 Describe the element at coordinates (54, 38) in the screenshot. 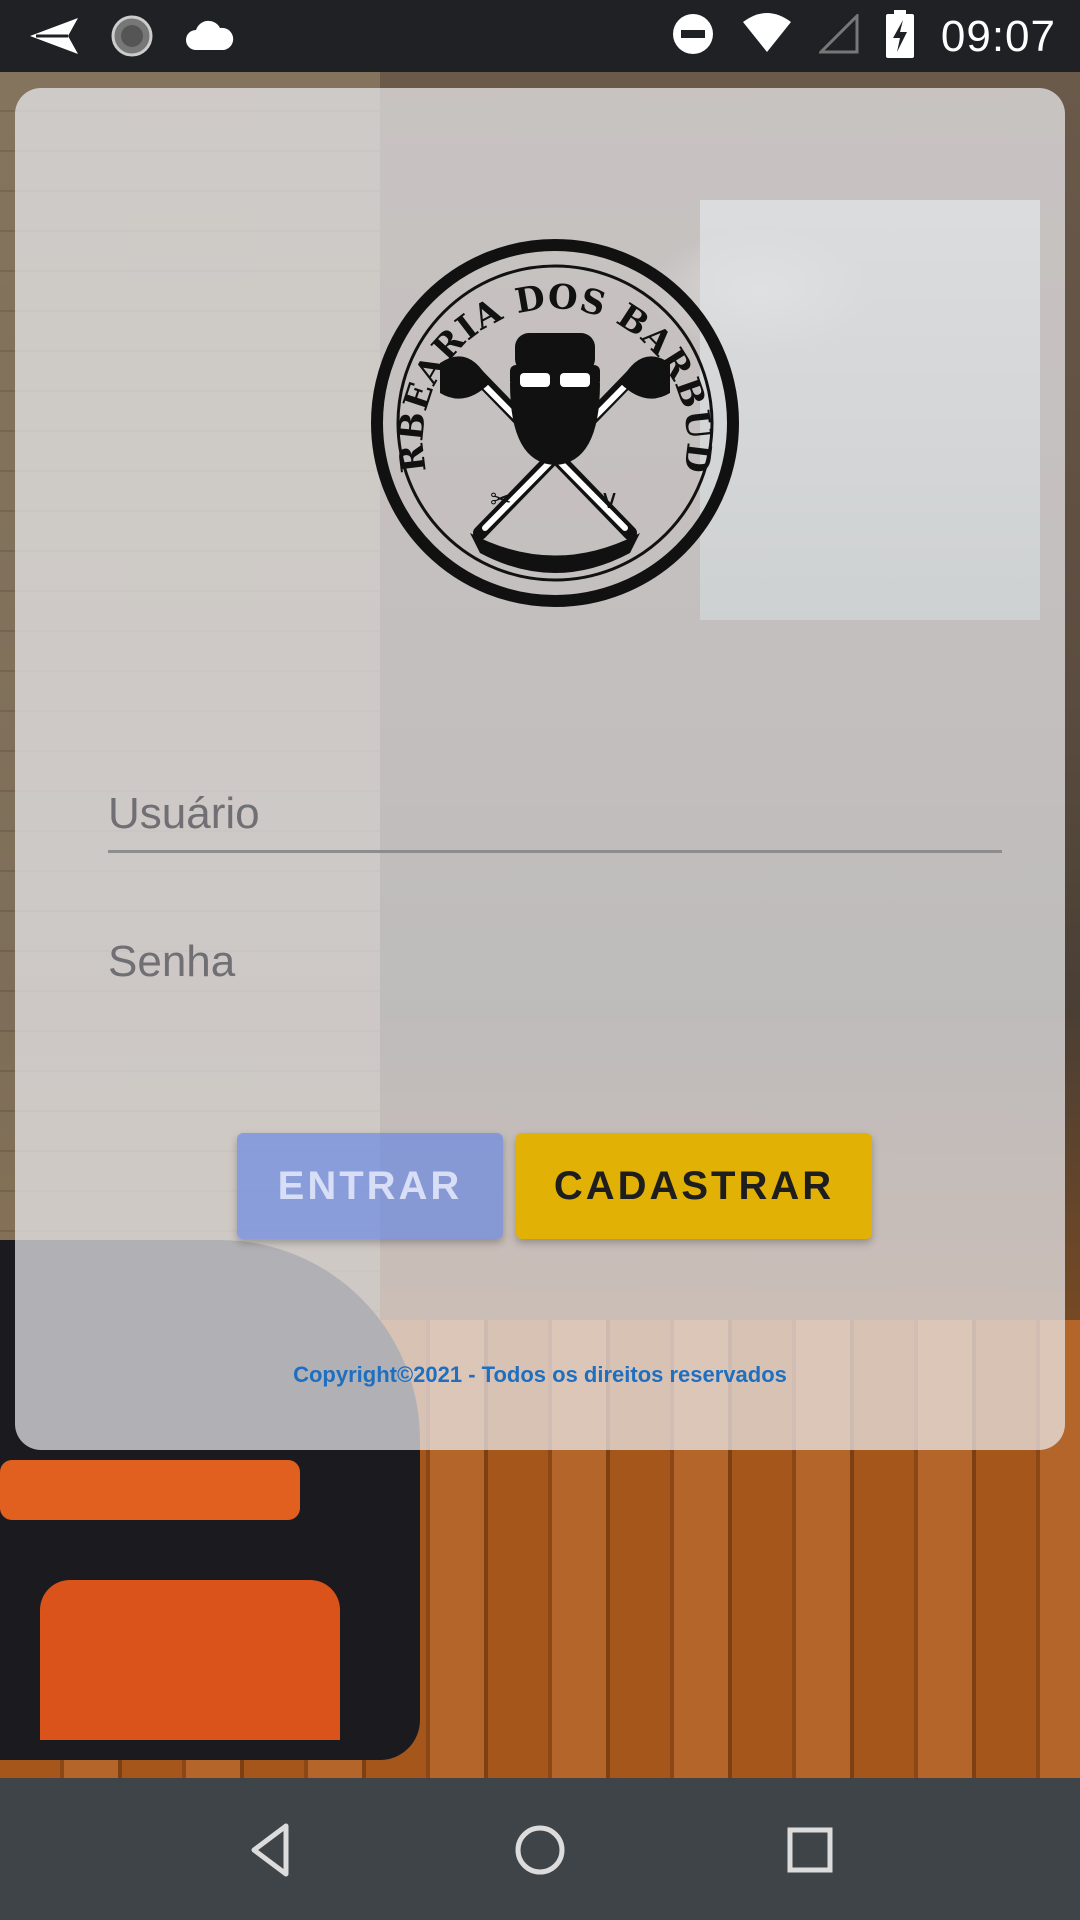

I see `send-icon` at that location.